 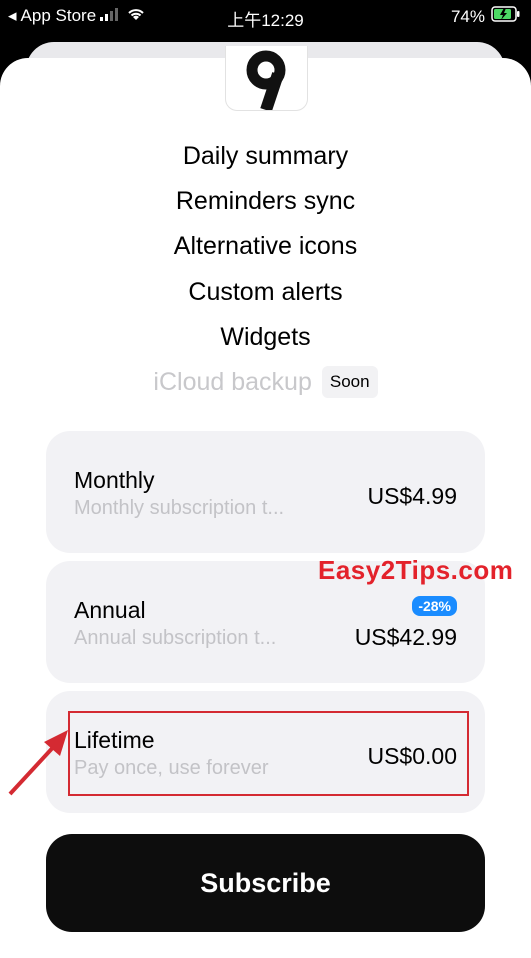 I want to click on soon-badge: Soon, so click(x=349, y=382).